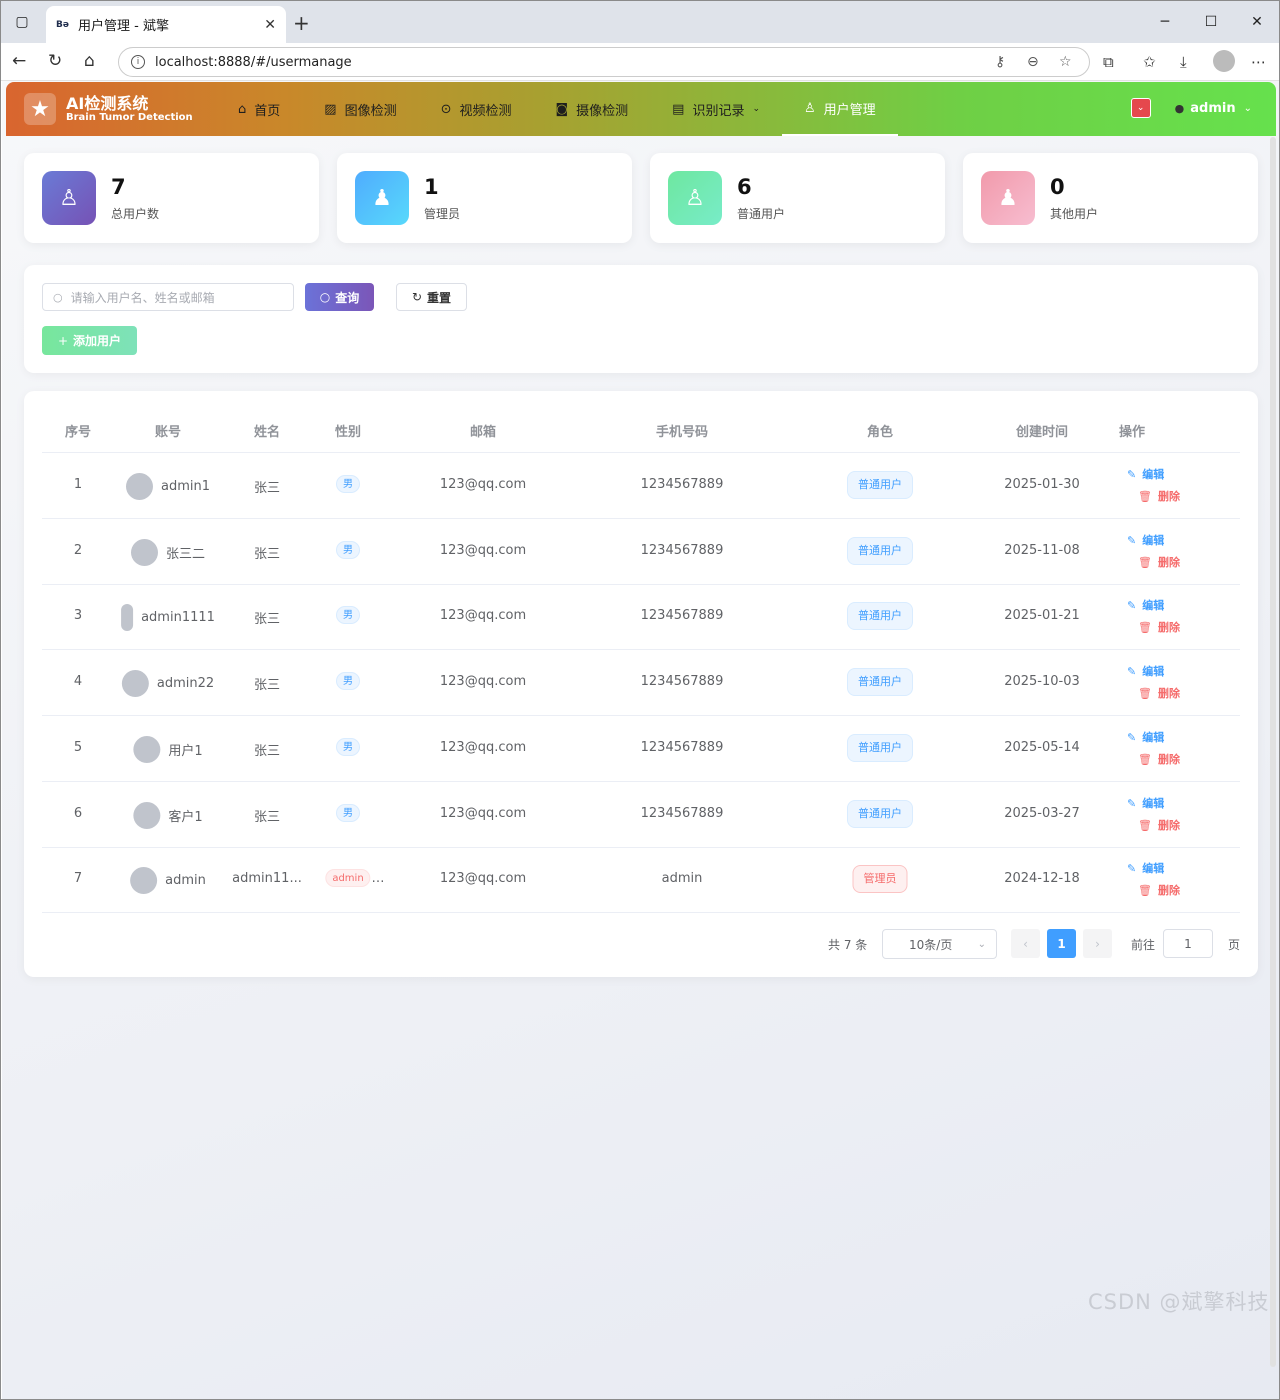  I want to click on maximize-icon: ☐, so click(1211, 22).